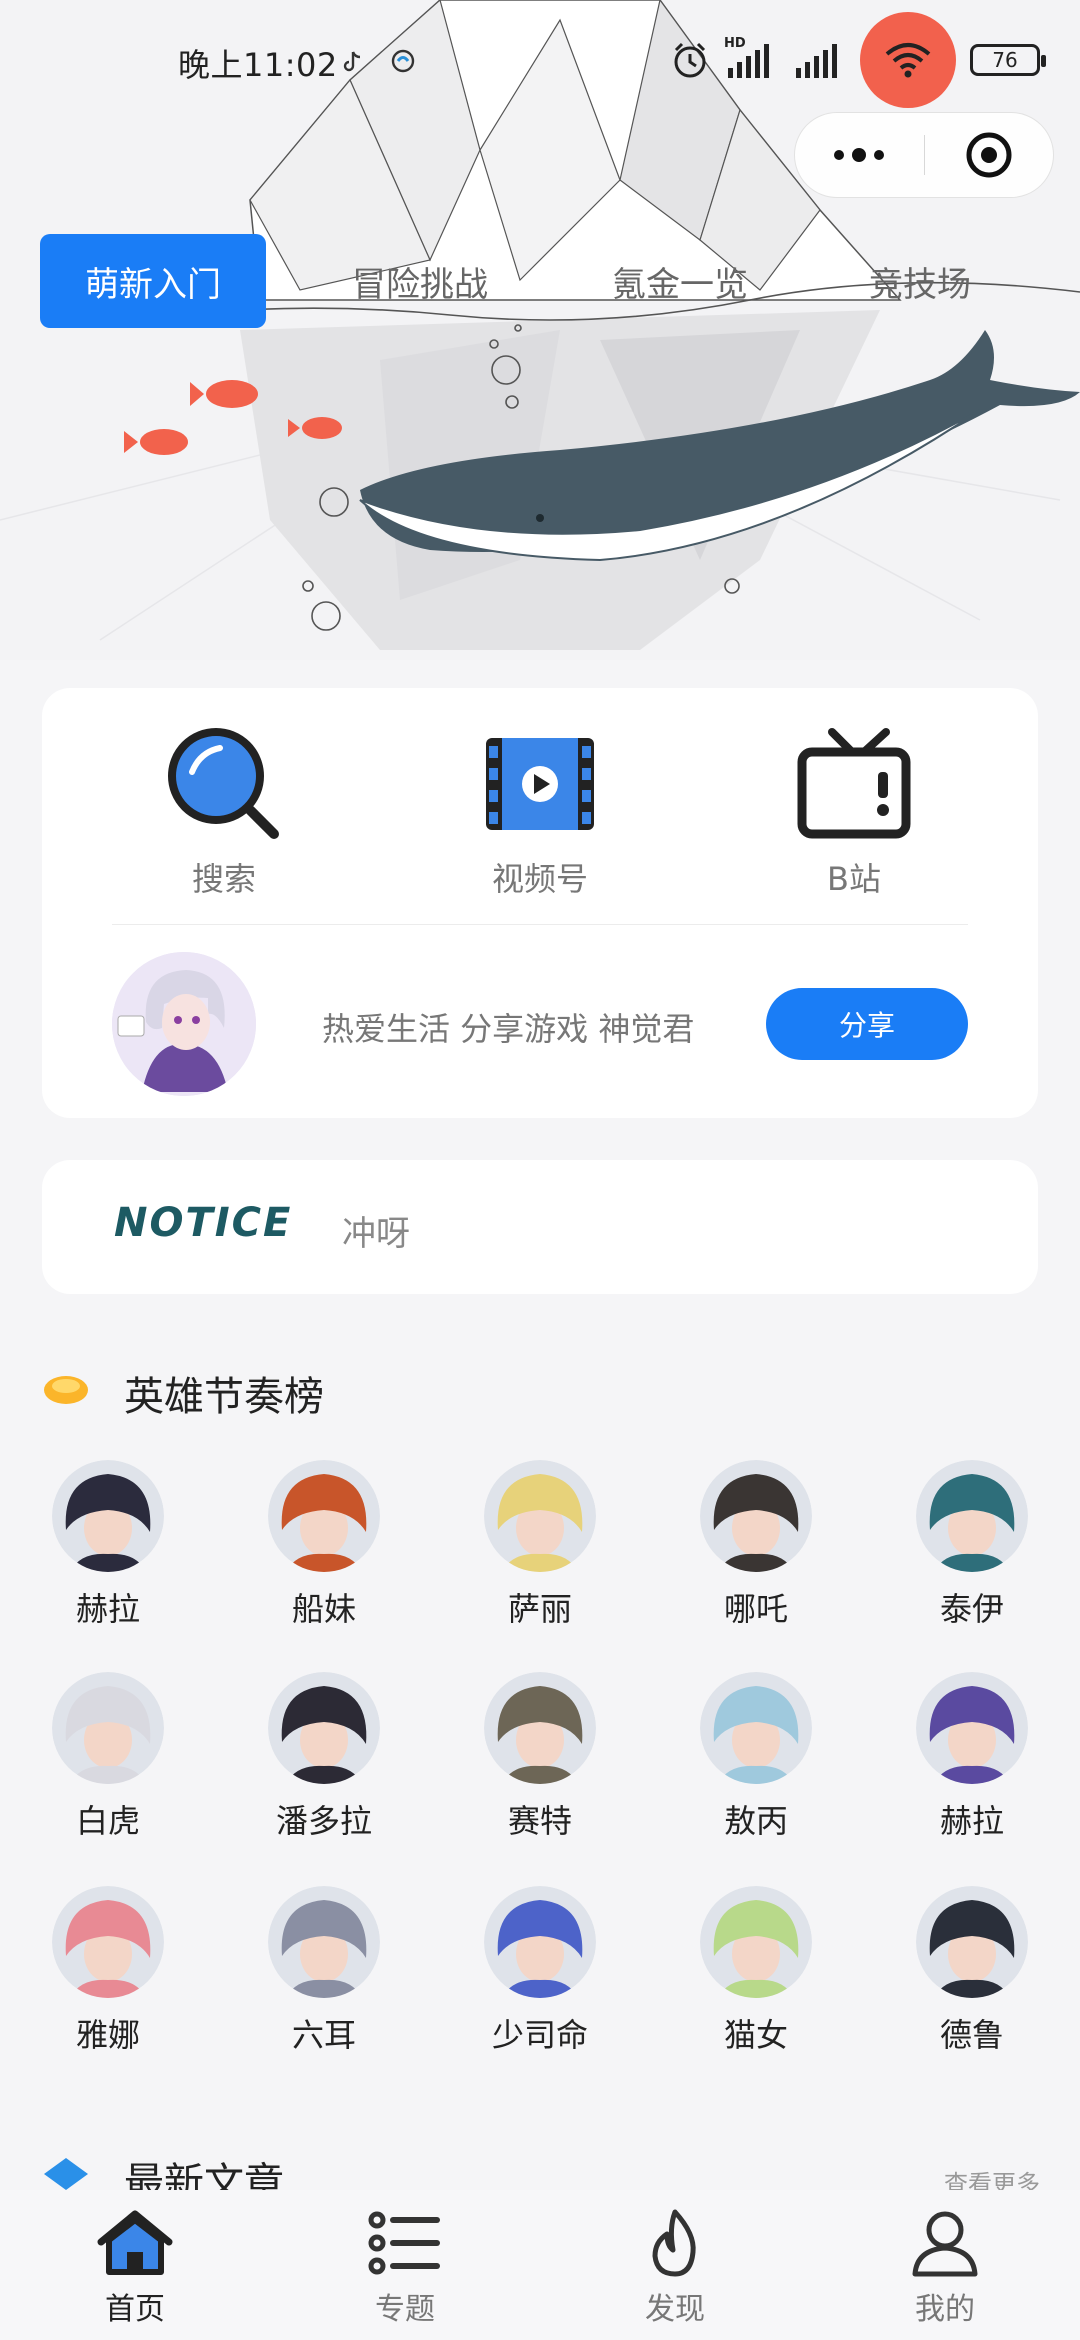 The image size is (1080, 2340). What do you see at coordinates (859, 155) in the screenshot?
I see `more-button` at bounding box center [859, 155].